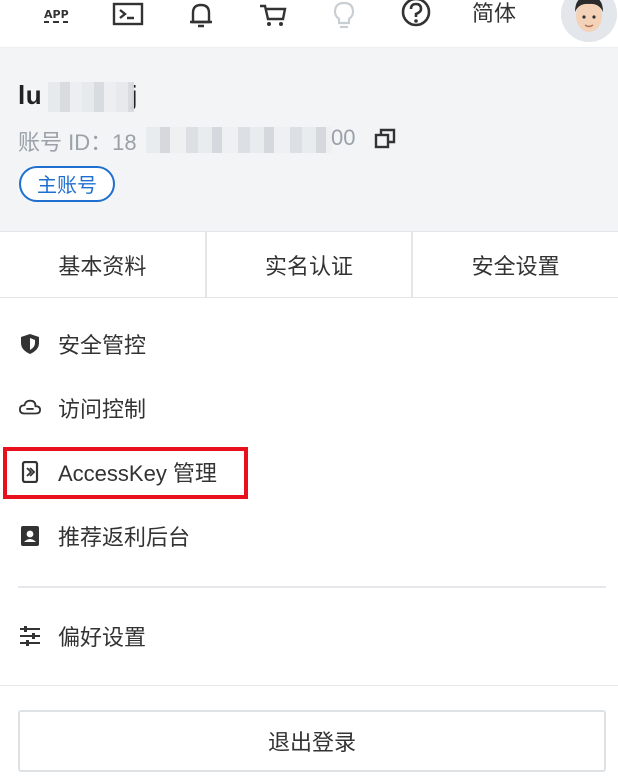 The height and width of the screenshot is (778, 618). What do you see at coordinates (102, 409) in the screenshot?
I see `menu-label: 访问控制` at bounding box center [102, 409].